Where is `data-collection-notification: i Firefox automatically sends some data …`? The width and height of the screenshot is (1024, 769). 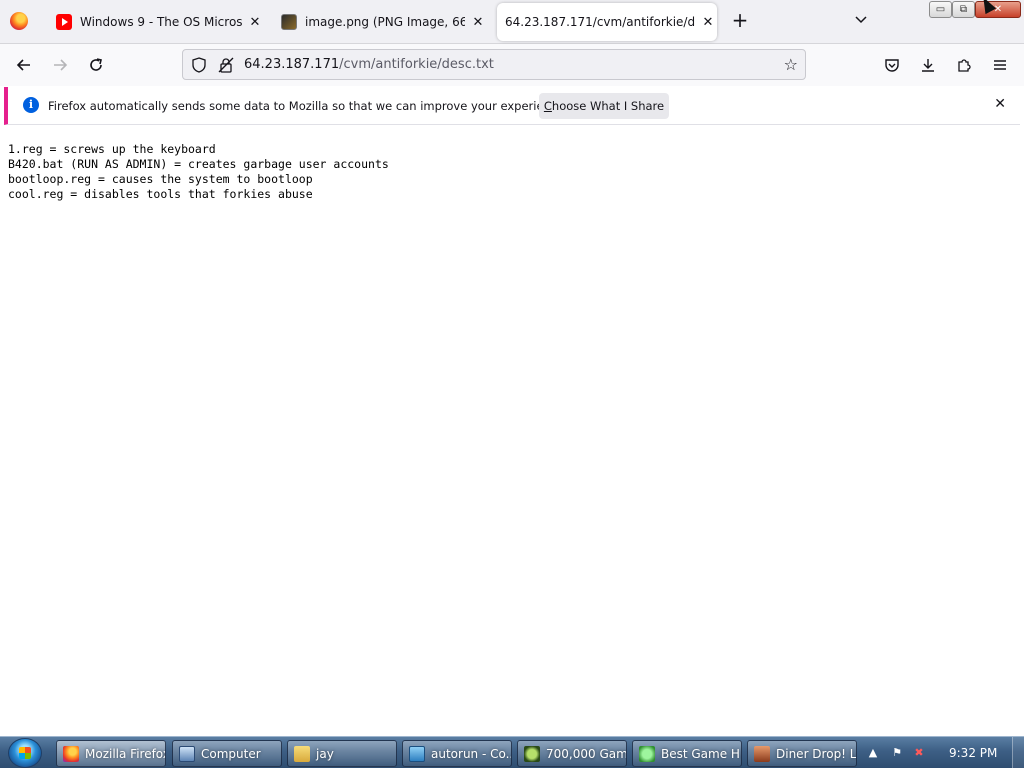
data-collection-notification: i Firefox automatically sends some data … is located at coordinates (512, 106).